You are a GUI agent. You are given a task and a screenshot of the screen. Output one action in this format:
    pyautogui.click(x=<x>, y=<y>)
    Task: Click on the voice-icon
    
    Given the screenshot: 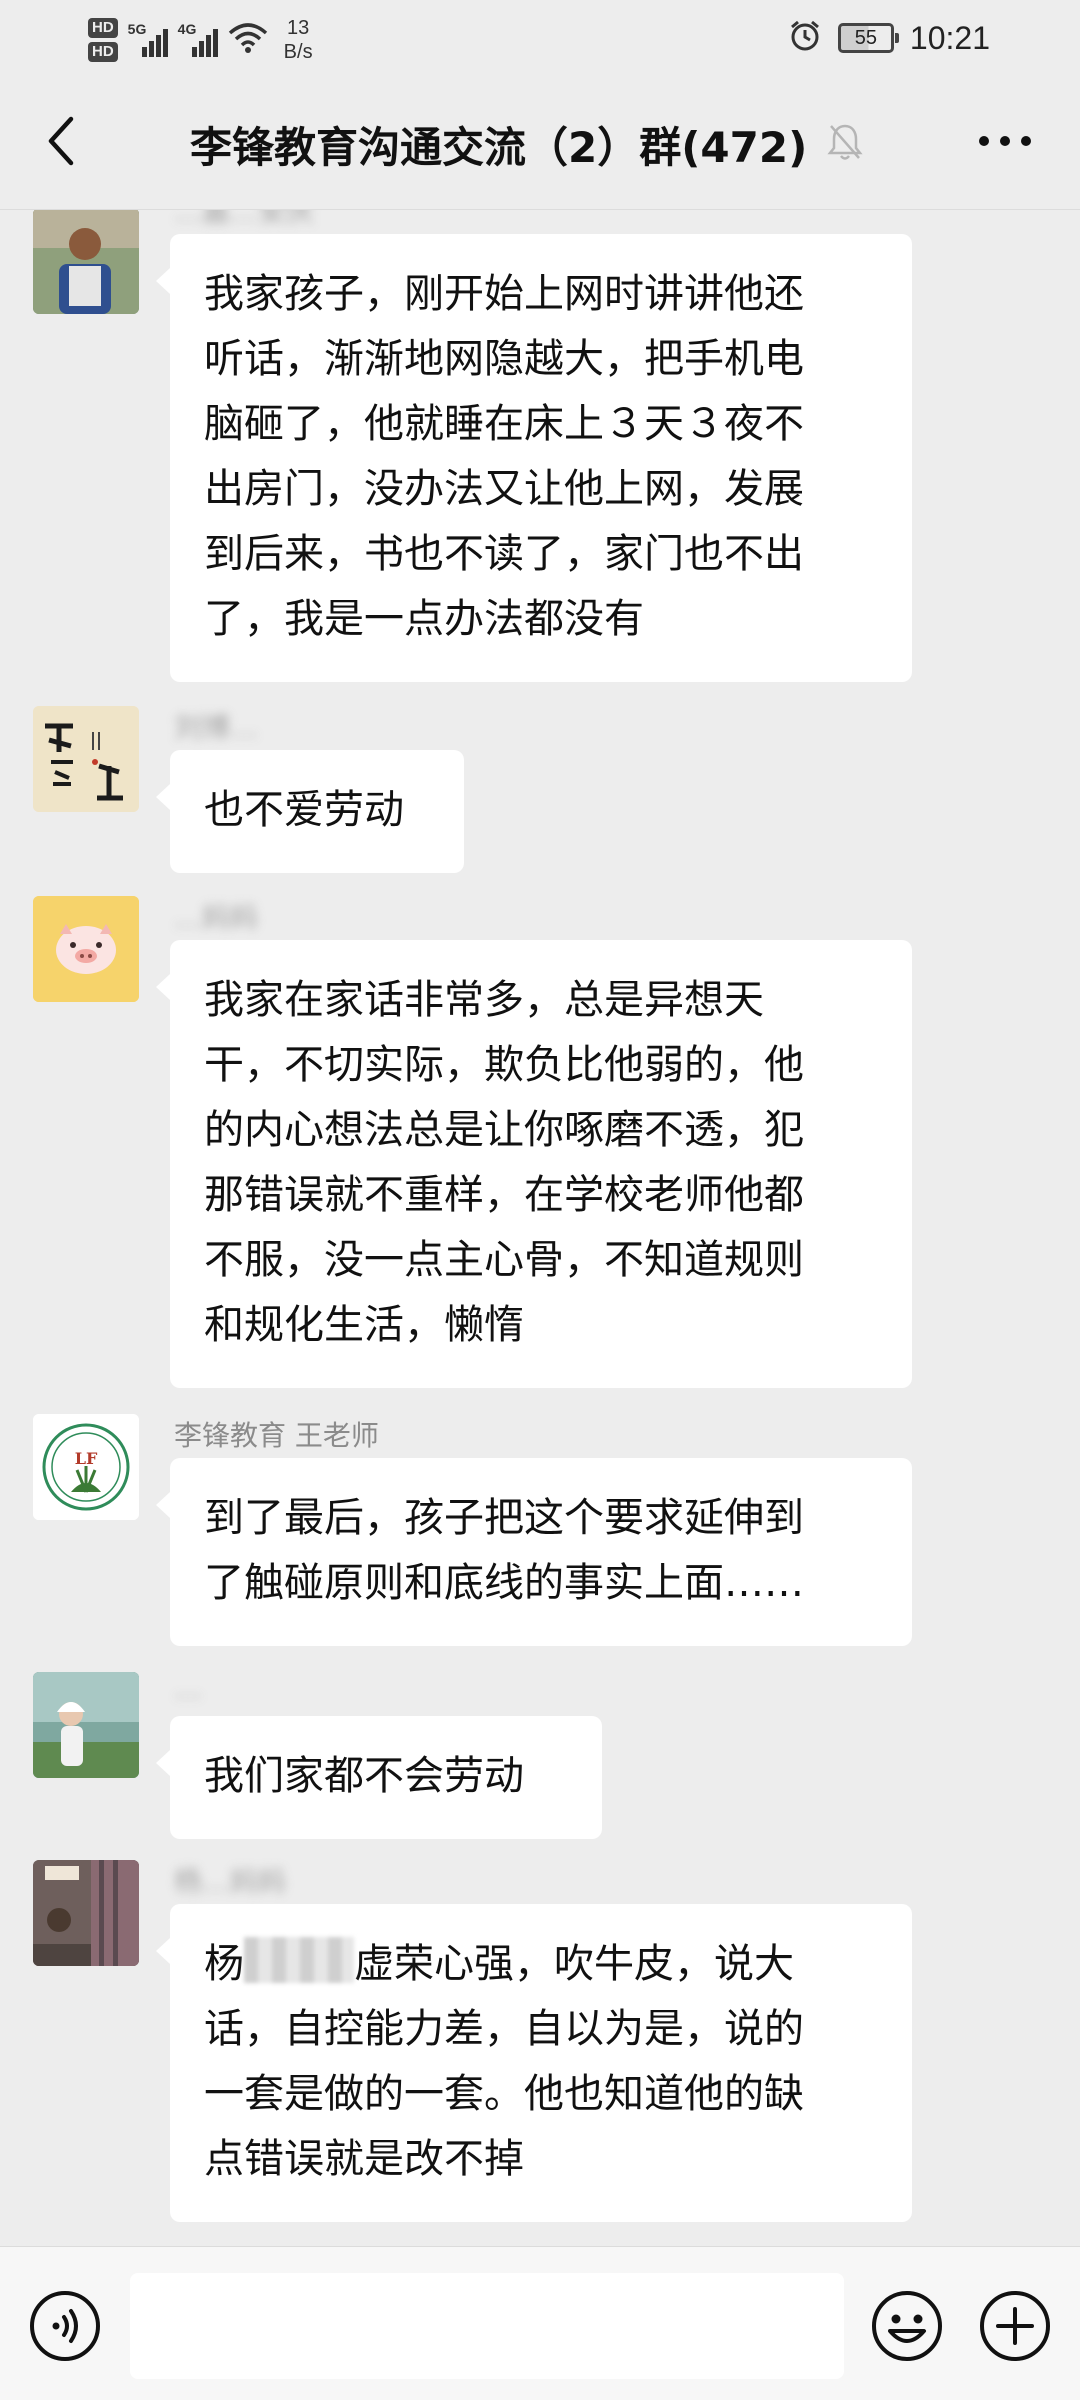 What is the action you would take?
    pyautogui.click(x=65, y=2326)
    